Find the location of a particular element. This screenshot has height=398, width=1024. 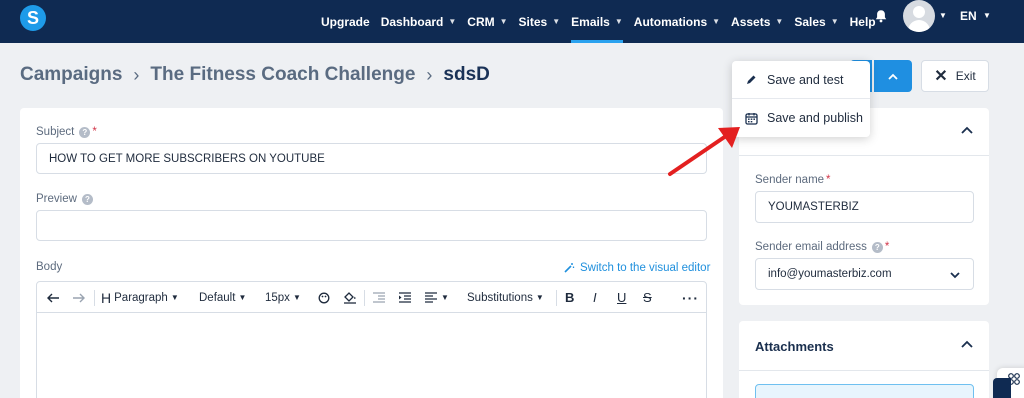

save-options-toggle is located at coordinates (893, 76).